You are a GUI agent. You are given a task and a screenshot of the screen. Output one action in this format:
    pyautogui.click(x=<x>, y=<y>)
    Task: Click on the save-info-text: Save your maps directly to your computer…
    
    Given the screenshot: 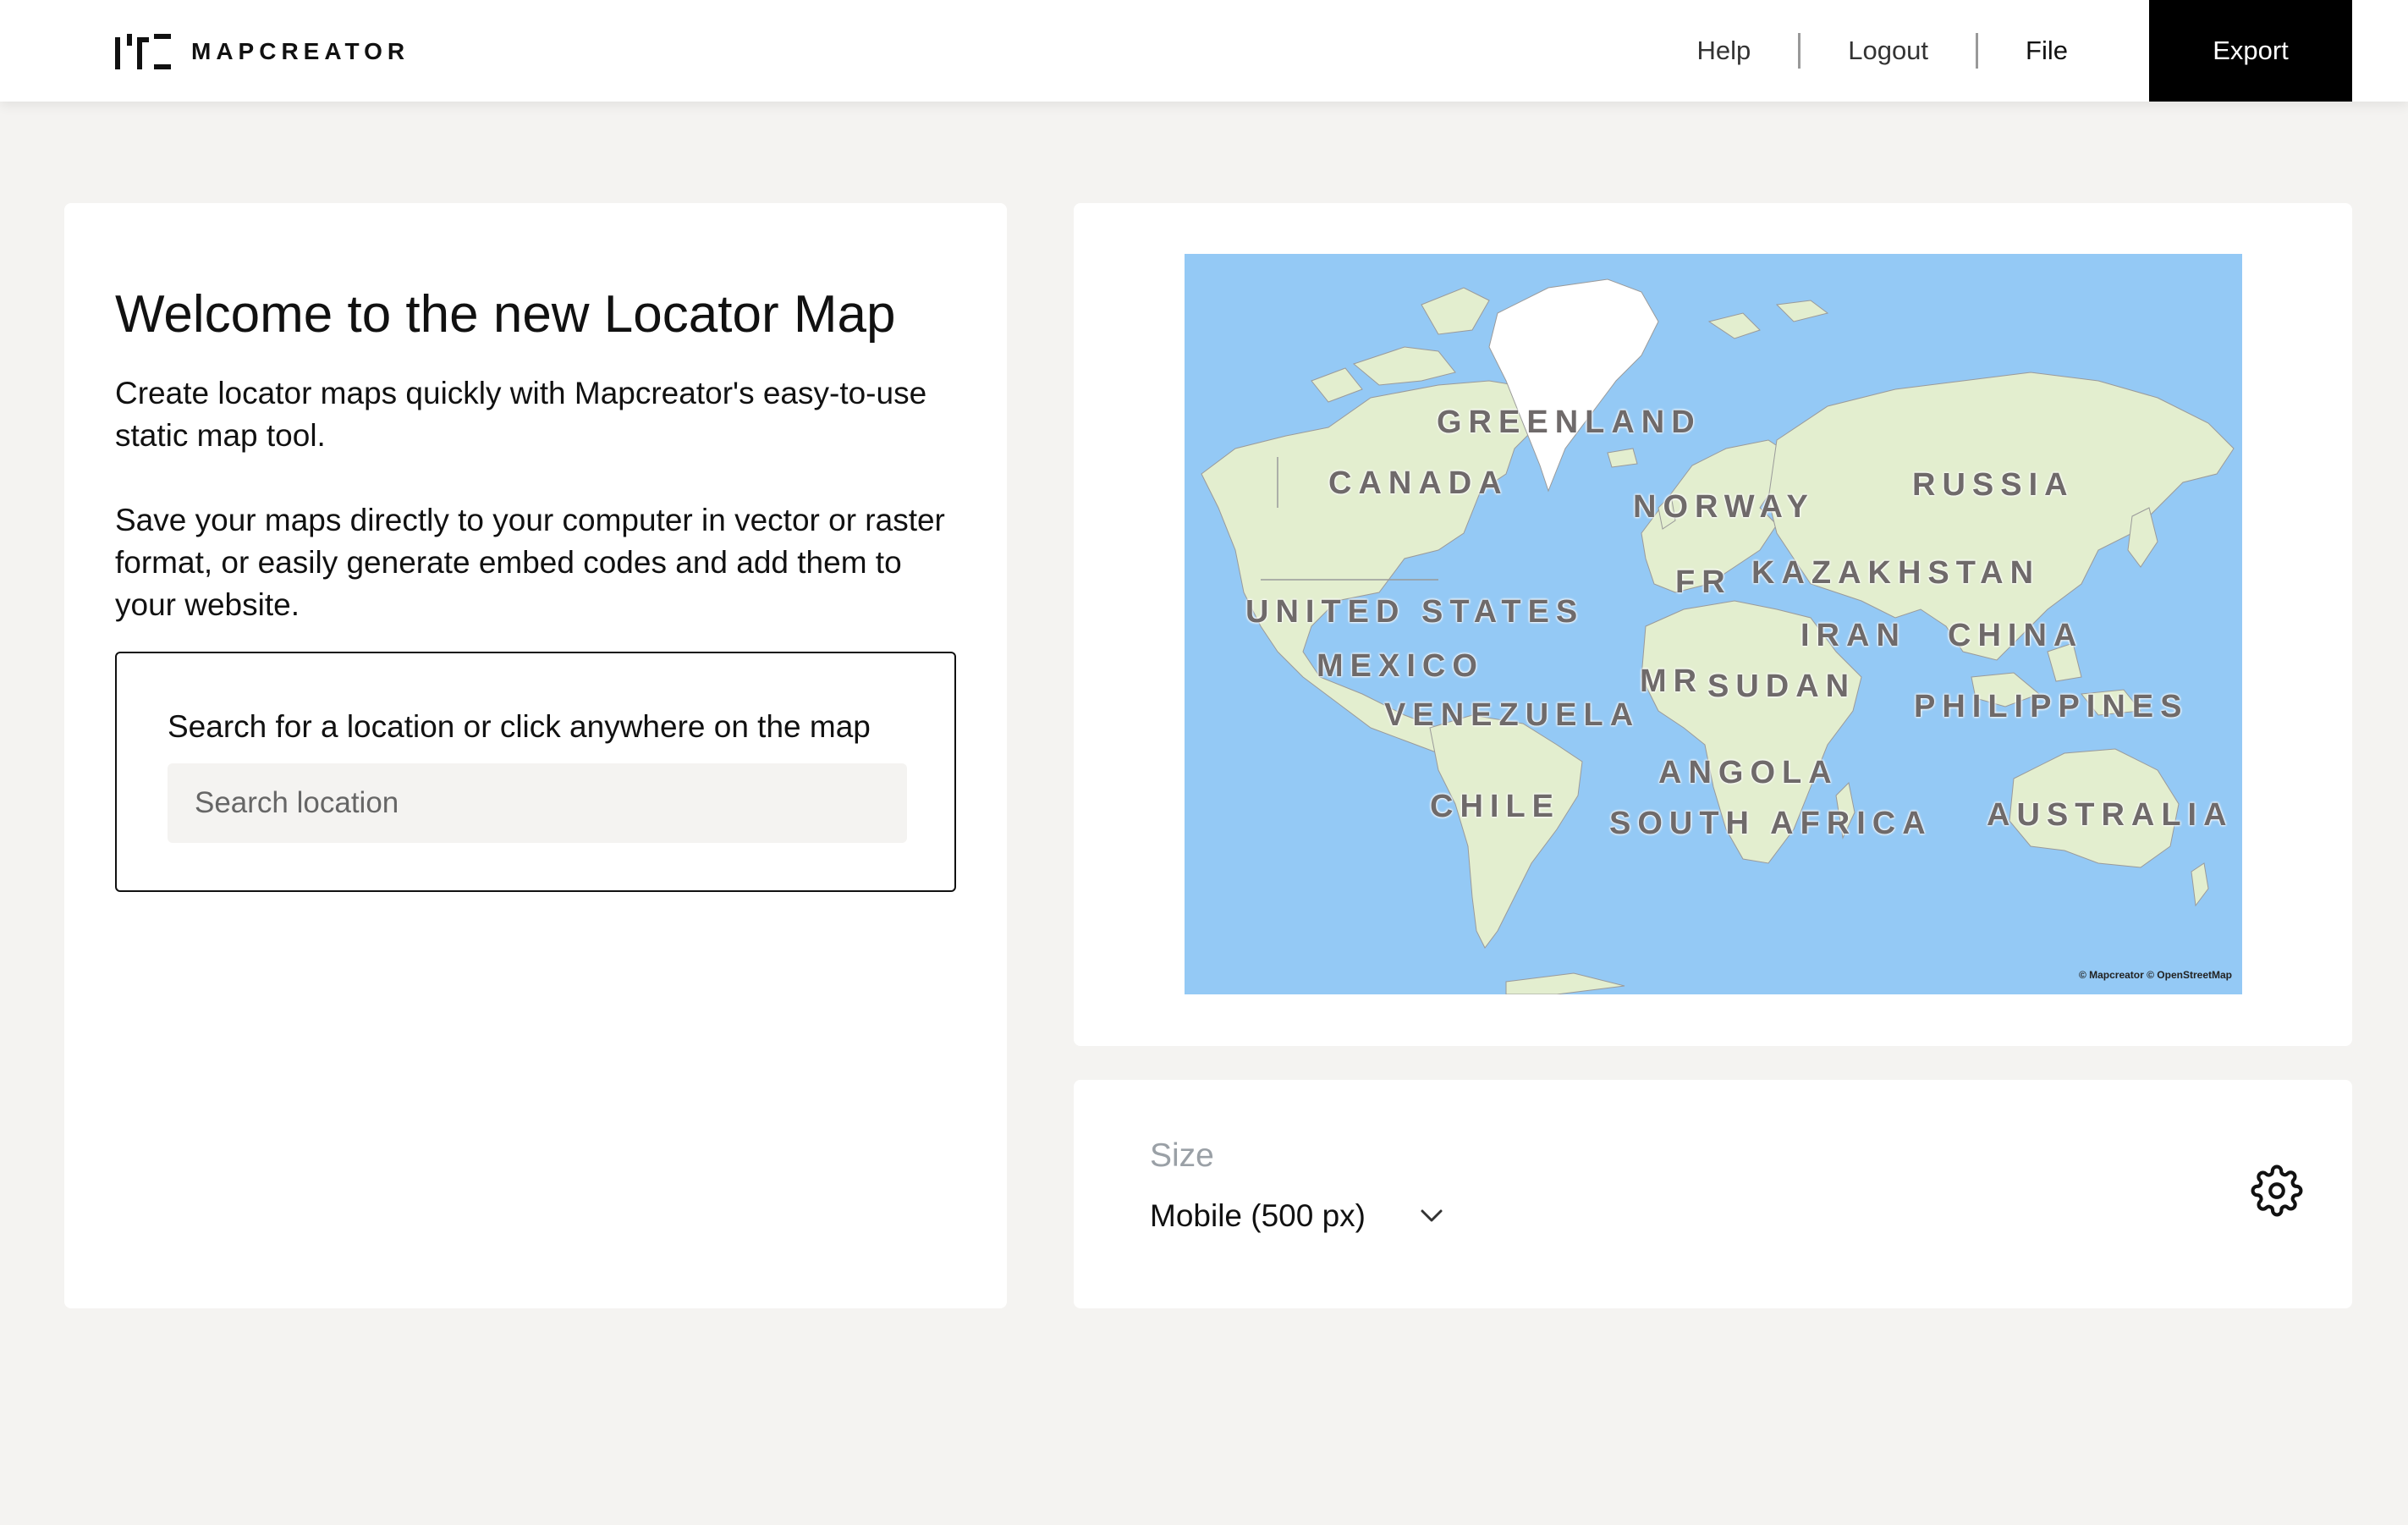 What is the action you would take?
    pyautogui.click(x=530, y=562)
    